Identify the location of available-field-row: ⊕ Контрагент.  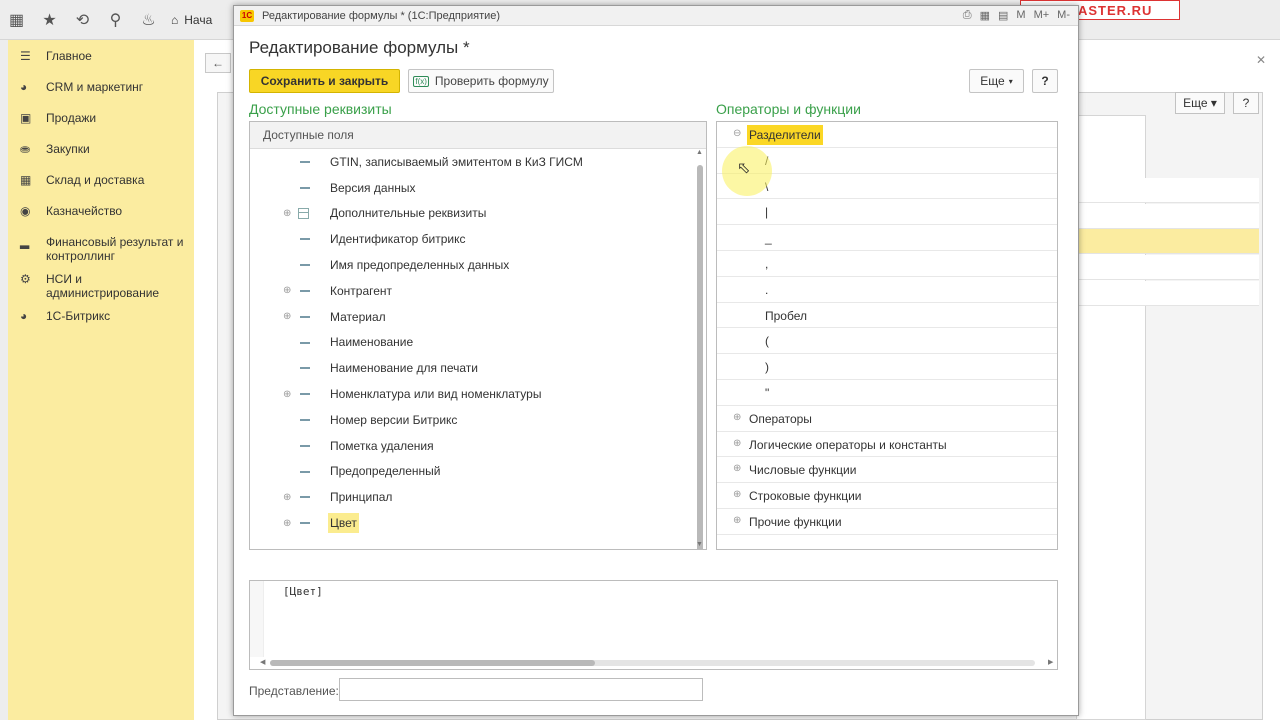
(478, 291).